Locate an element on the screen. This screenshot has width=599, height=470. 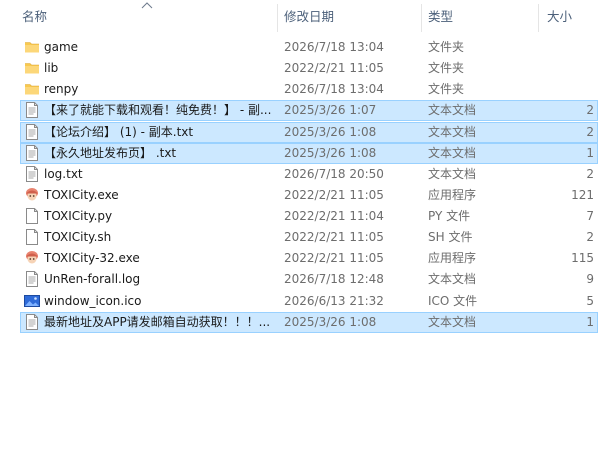
modified-date: 2026/7/18 20:50 is located at coordinates (334, 173).